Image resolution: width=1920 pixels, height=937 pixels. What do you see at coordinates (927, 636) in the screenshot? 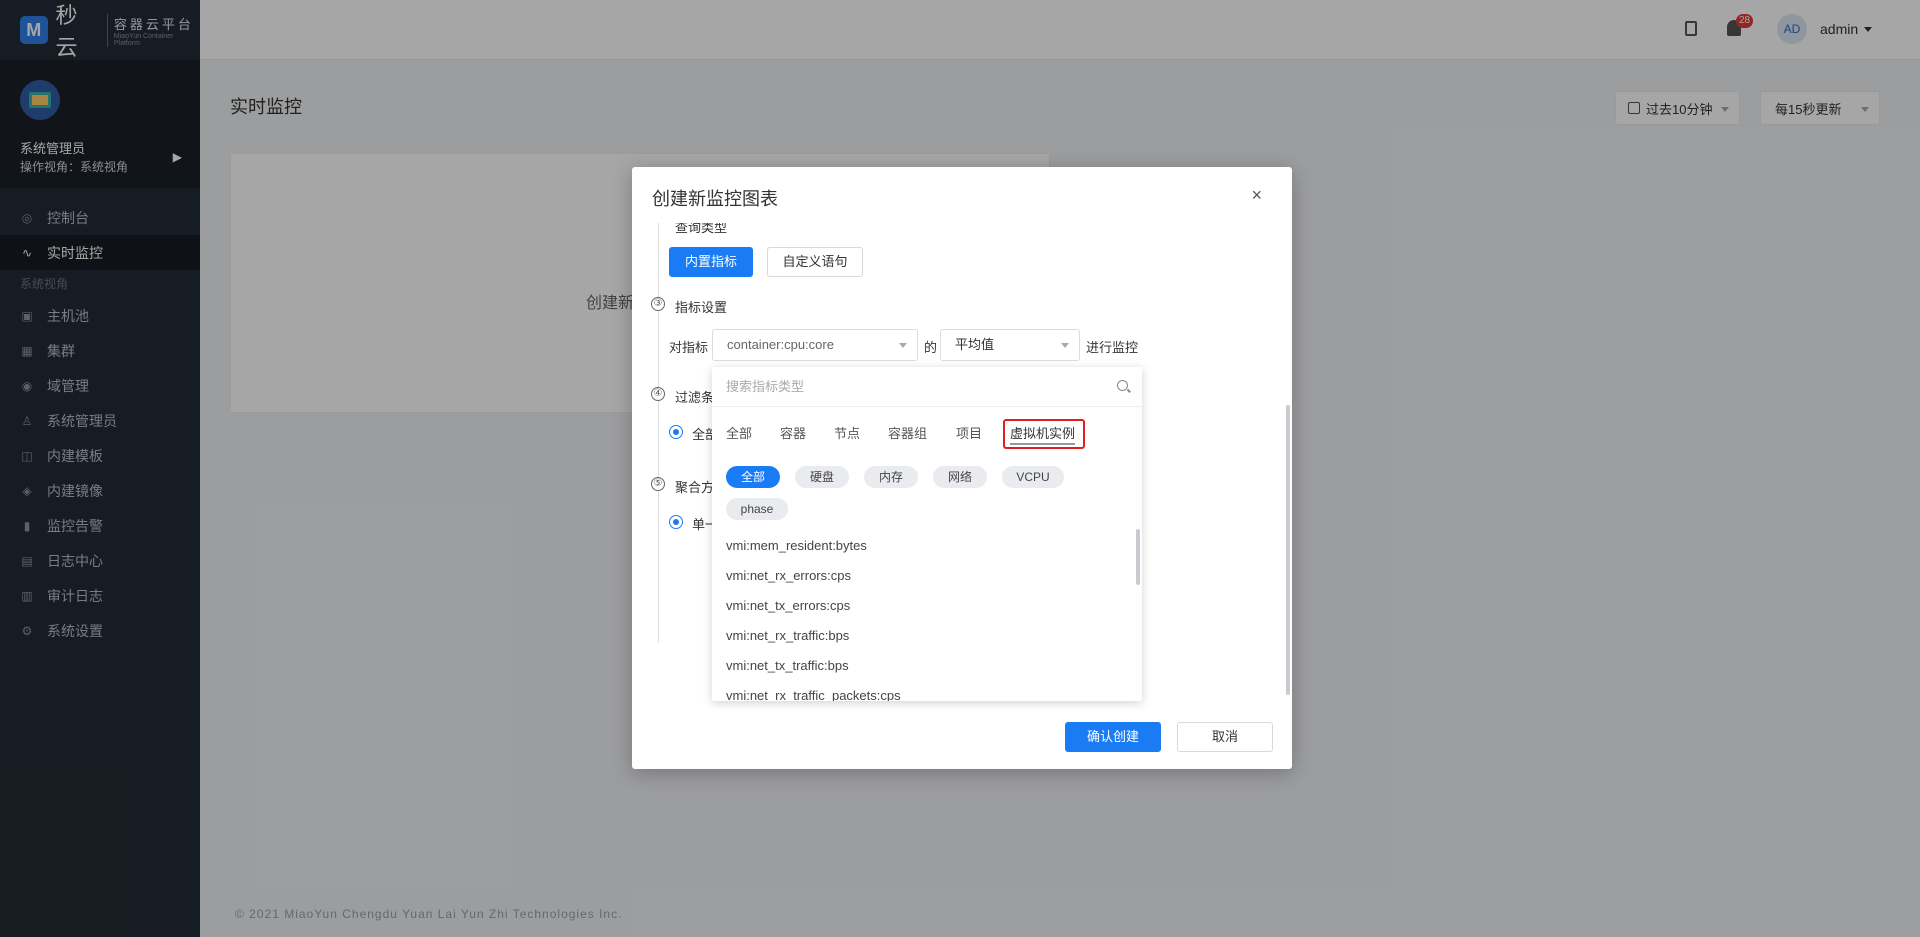
I see `list-item: vmi:net_rx_traffic:bps` at bounding box center [927, 636].